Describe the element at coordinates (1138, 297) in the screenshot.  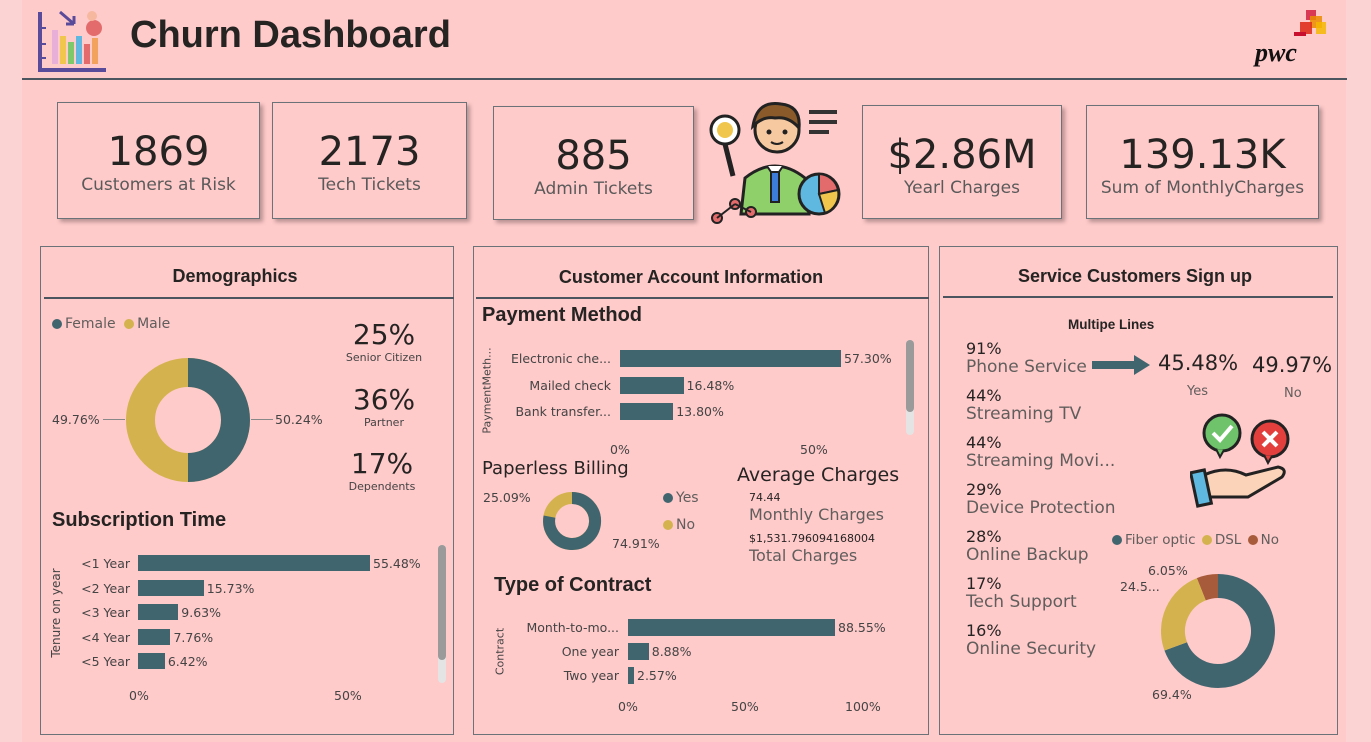
I see `services-divider` at that location.